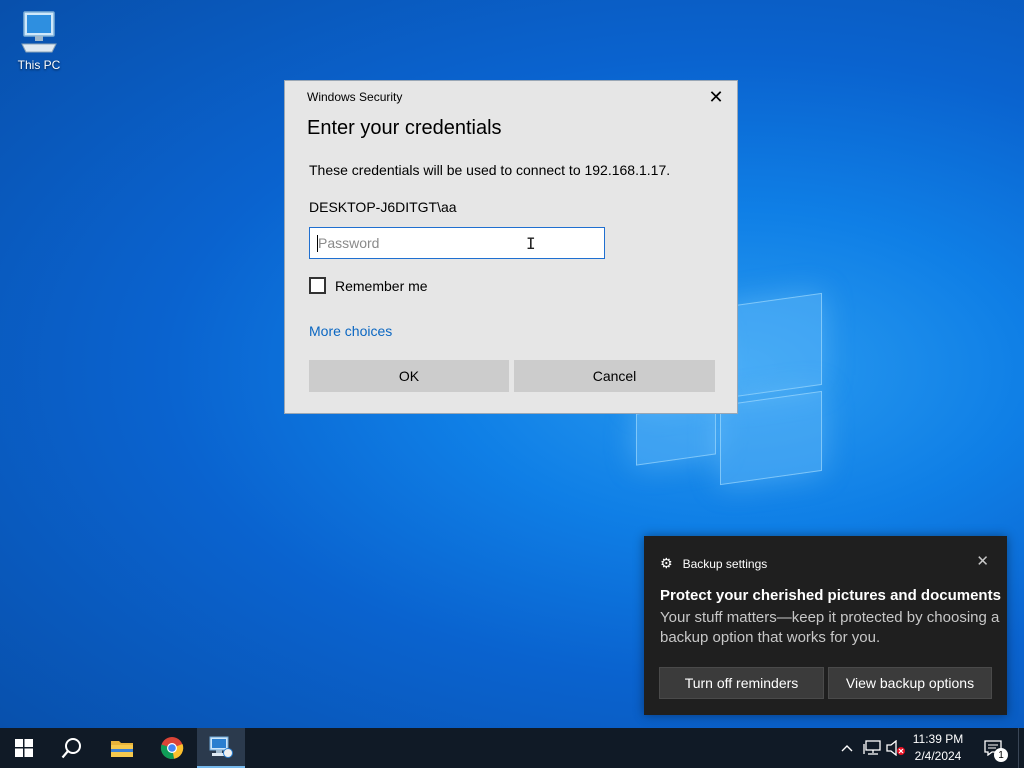 The width and height of the screenshot is (1024, 768). Describe the element at coordinates (355, 97) in the screenshot. I see `dialog-window-title: Windows Security` at that location.